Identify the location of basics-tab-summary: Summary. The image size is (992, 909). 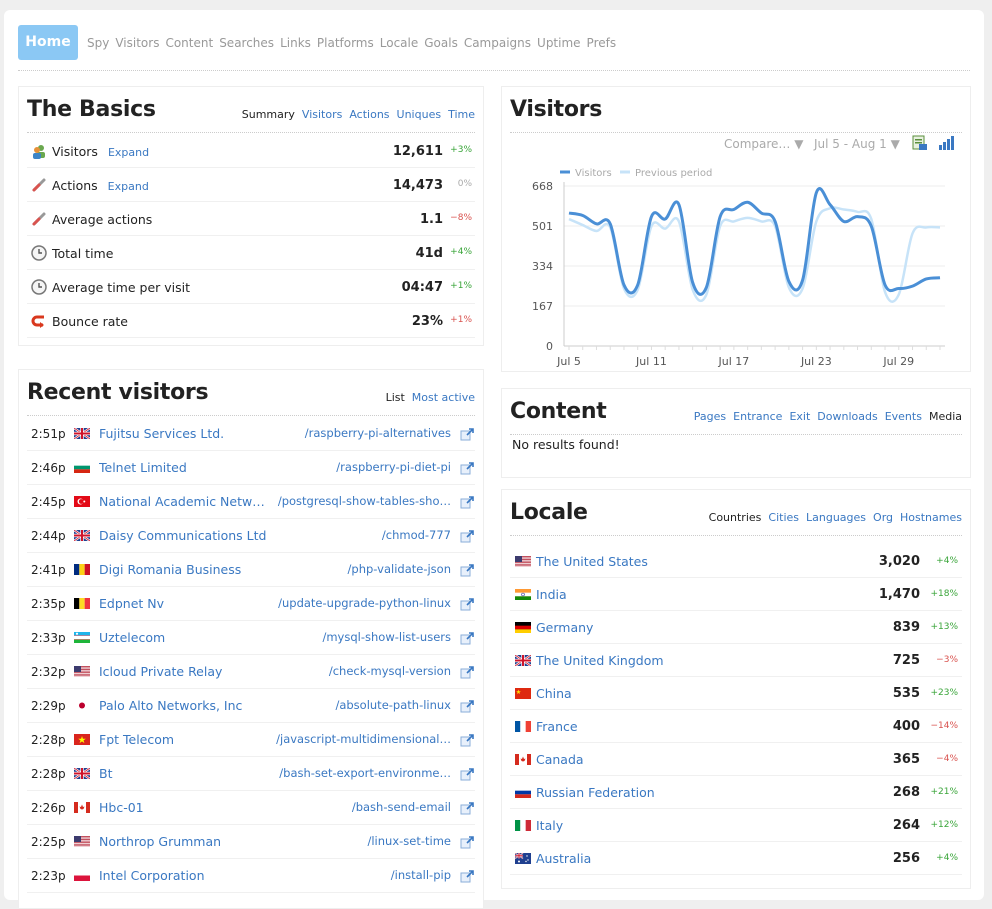
(268, 114).